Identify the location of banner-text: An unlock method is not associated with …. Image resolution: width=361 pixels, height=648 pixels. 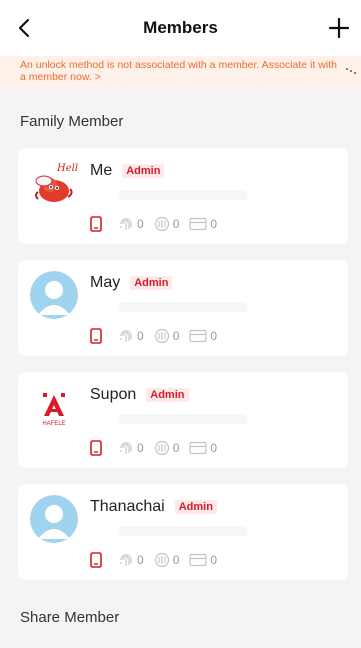
(178, 71).